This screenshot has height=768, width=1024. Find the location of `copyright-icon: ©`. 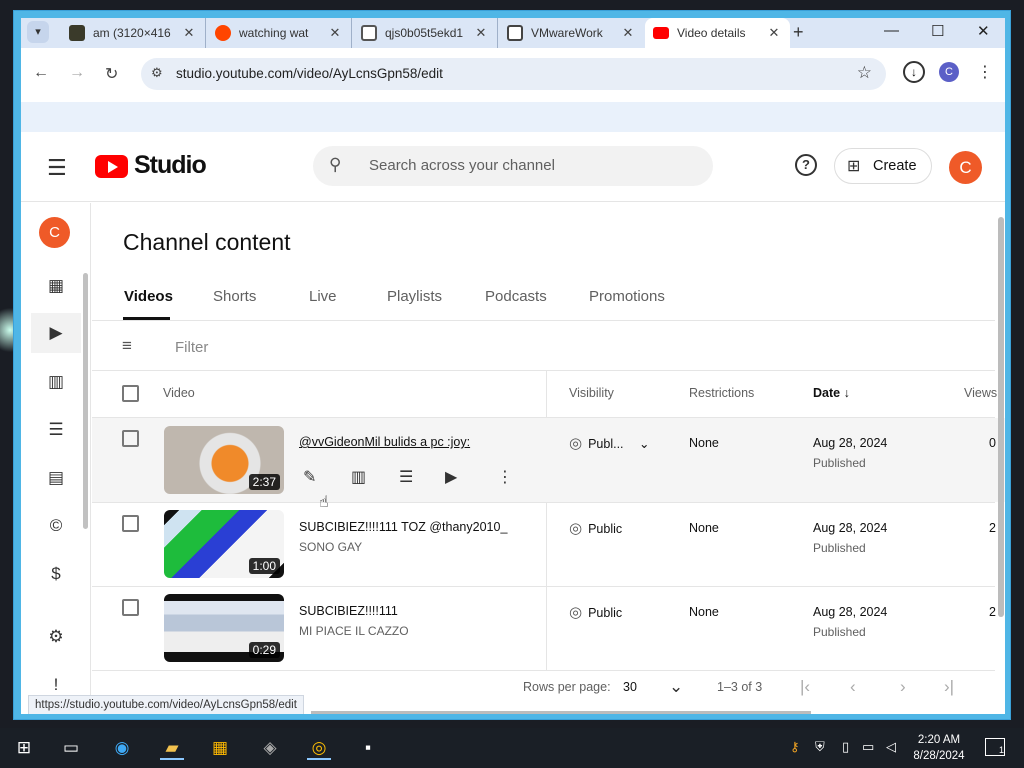

copyright-icon: © is located at coordinates (56, 526).